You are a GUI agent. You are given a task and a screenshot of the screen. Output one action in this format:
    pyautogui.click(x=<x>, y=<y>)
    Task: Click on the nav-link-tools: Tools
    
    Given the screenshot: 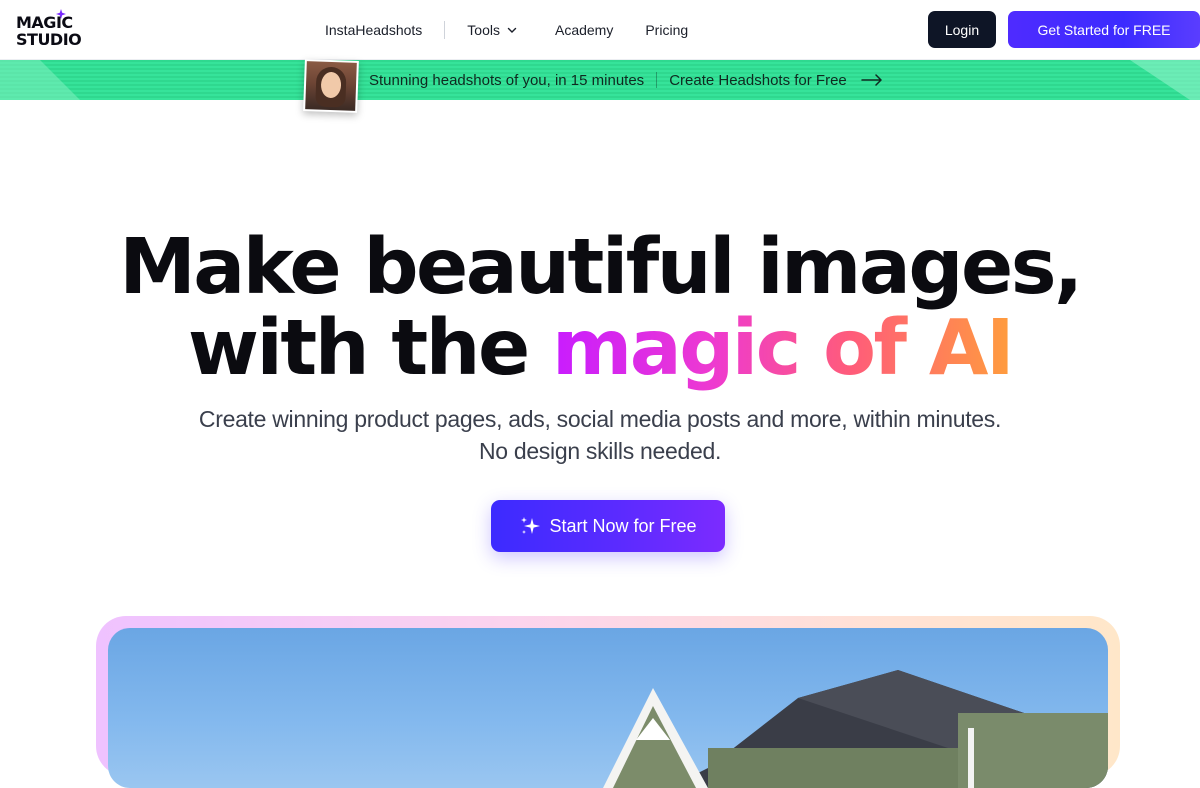 What is the action you would take?
    pyautogui.click(x=492, y=30)
    